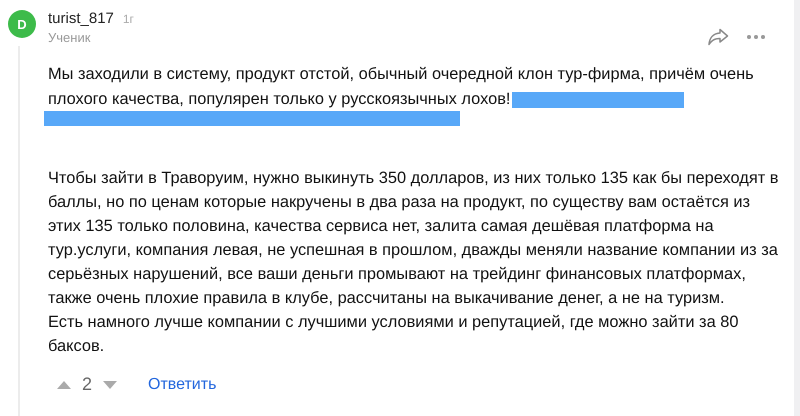 The image size is (800, 416). Describe the element at coordinates (64, 385) in the screenshot. I see `upvote-icon` at that location.